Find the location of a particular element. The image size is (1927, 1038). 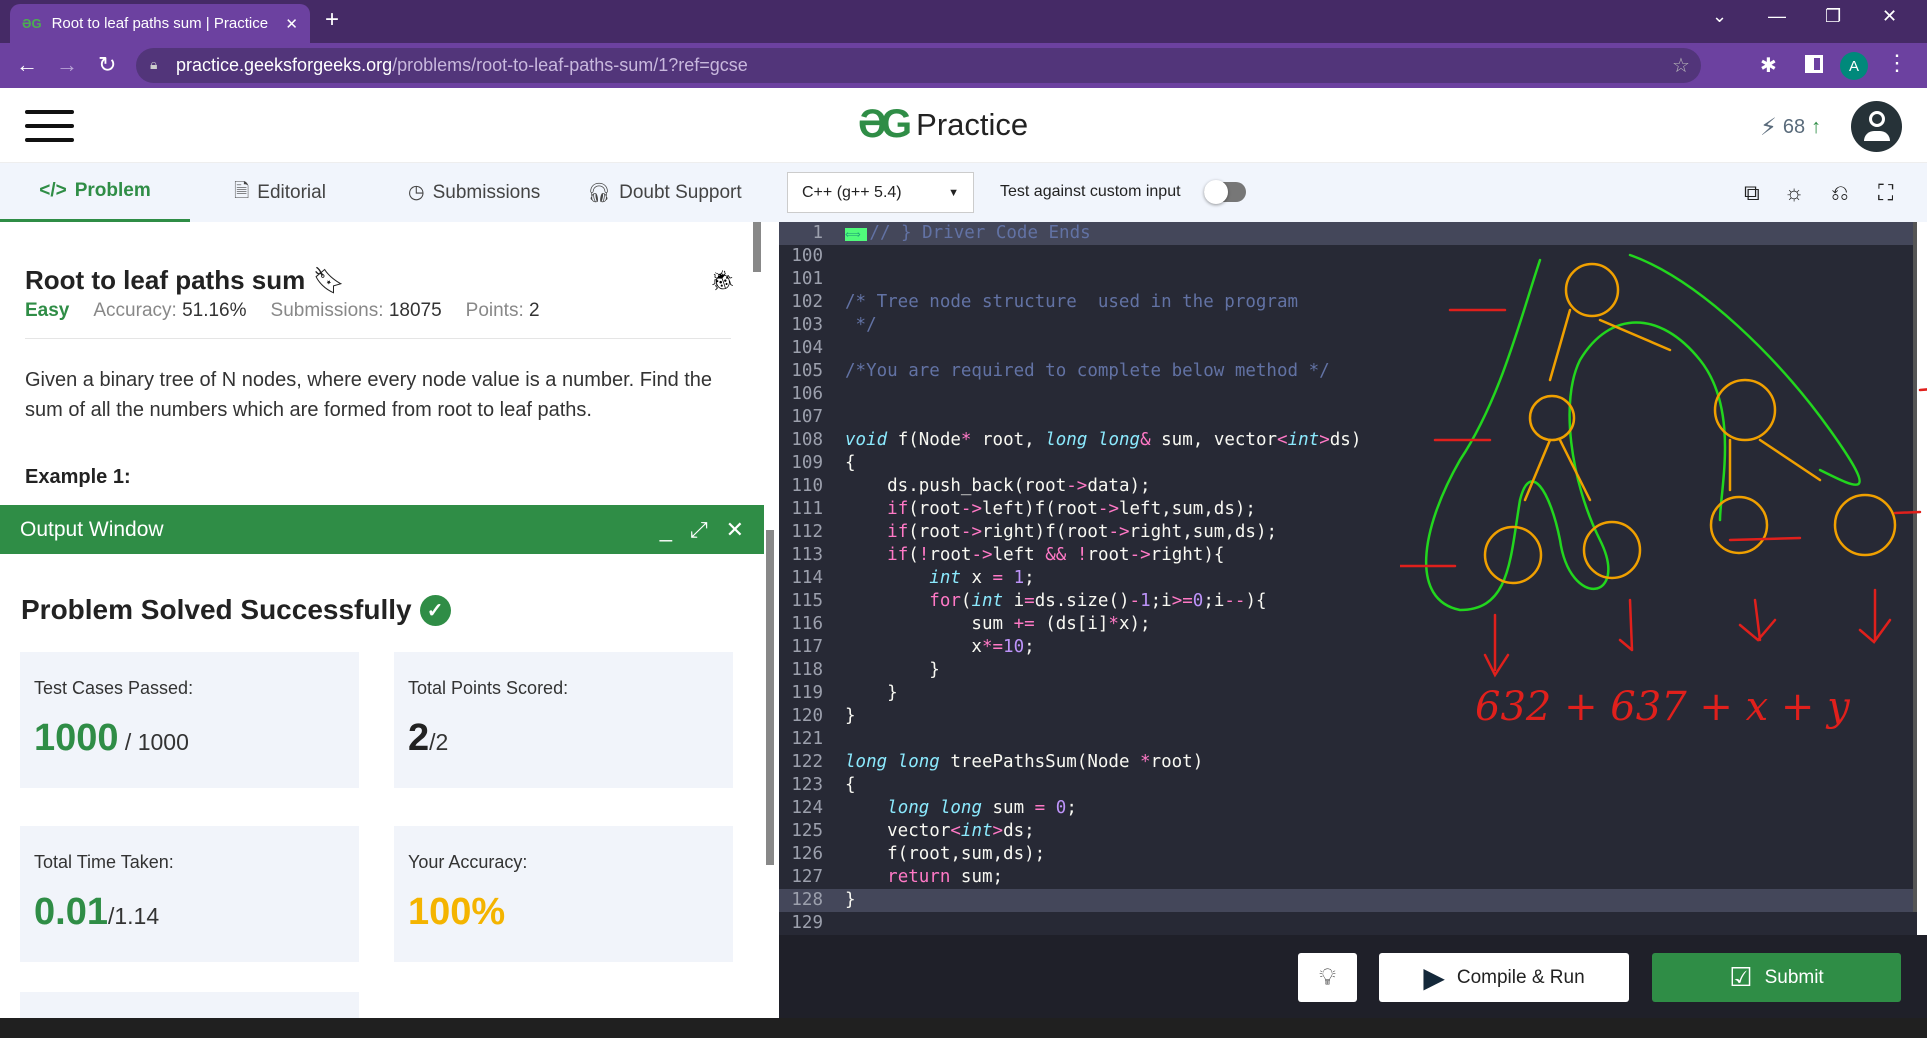

editor-scrollbar is located at coordinates (1915, 567).